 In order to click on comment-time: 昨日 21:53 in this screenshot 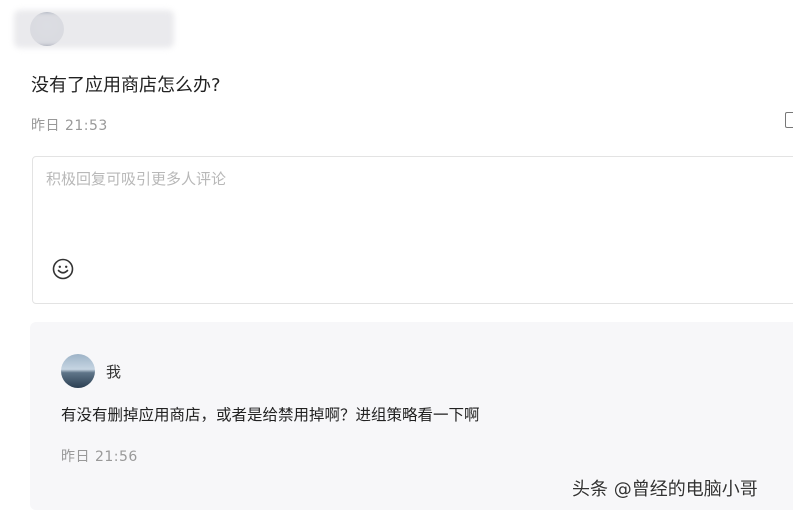, I will do `click(69, 126)`.